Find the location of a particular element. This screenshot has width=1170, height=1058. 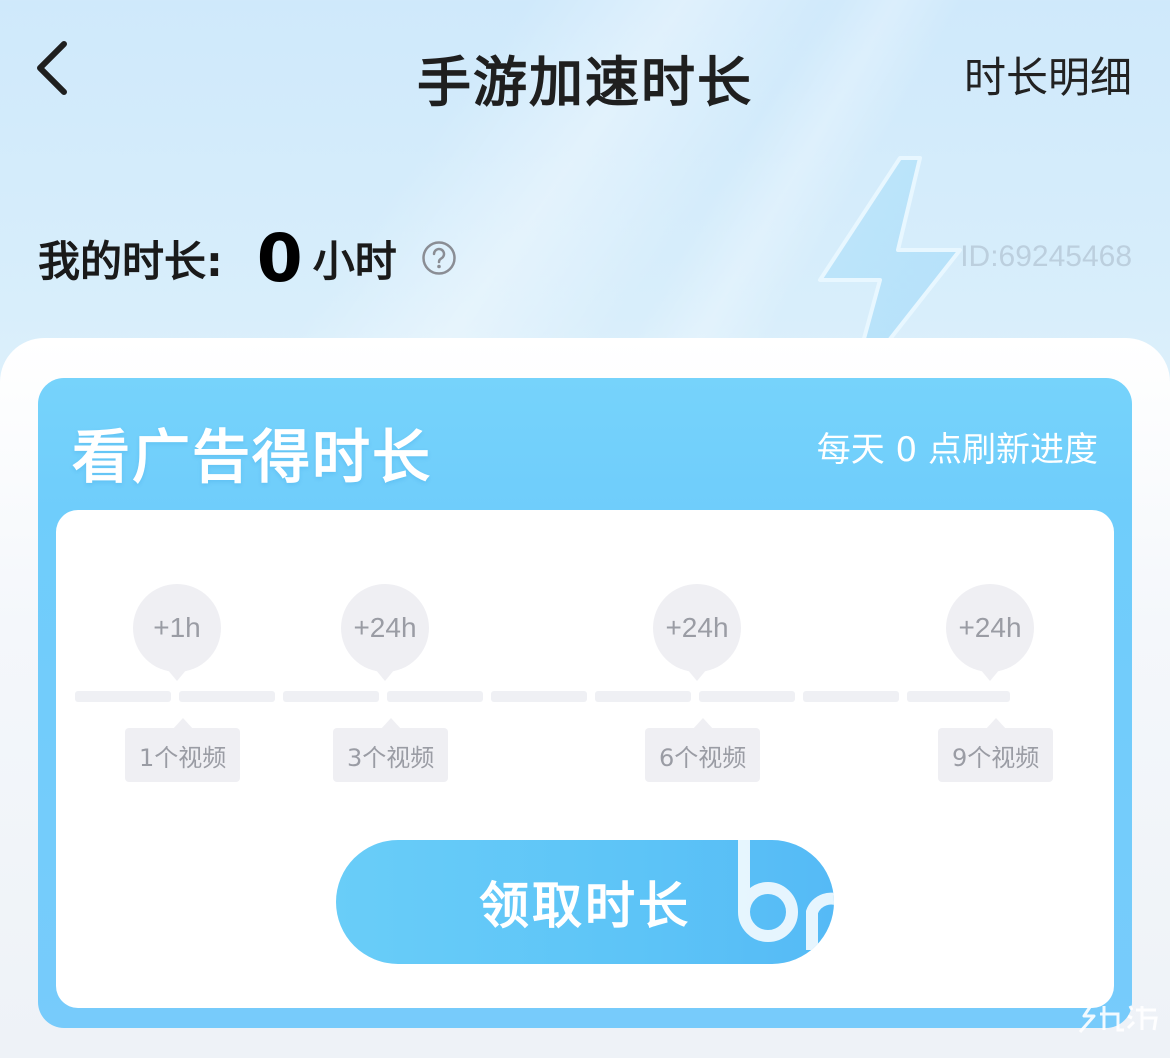

watermark-logo-icon is located at coordinates (1117, 1017).